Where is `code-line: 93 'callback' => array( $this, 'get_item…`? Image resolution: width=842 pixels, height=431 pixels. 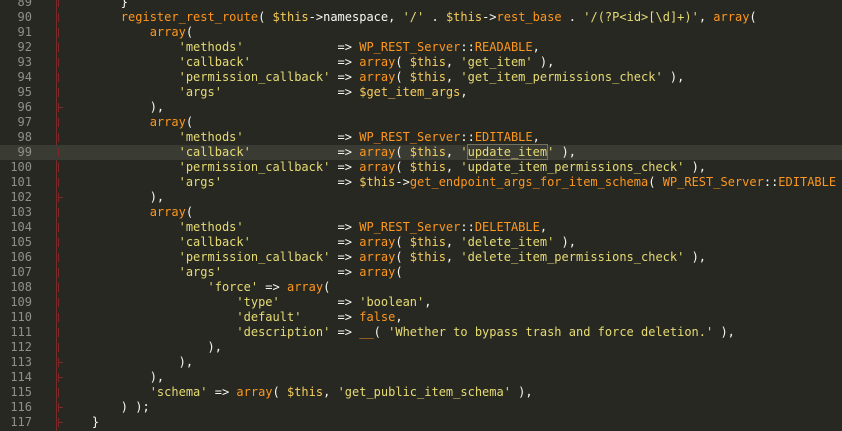 code-line: 93 'callback' => array( $this, 'get_item… is located at coordinates (421, 62).